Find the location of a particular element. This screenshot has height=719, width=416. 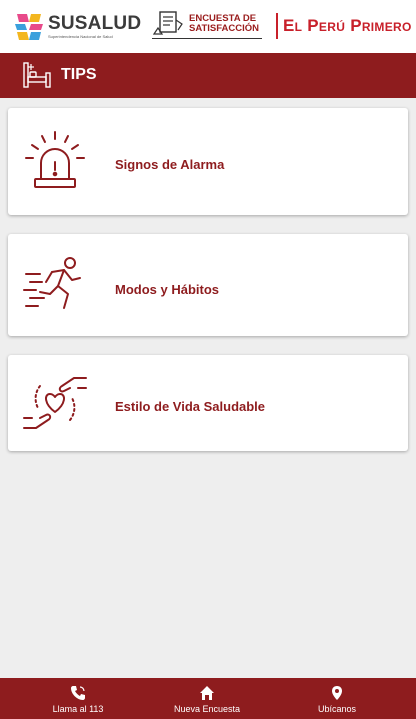

page-title: TIPS is located at coordinates (79, 74).